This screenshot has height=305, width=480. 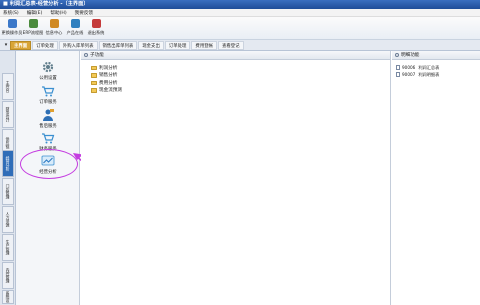 What do you see at coordinates (75, 32) in the screenshot?
I see `product-online-label: 产品在线` at bounding box center [75, 32].